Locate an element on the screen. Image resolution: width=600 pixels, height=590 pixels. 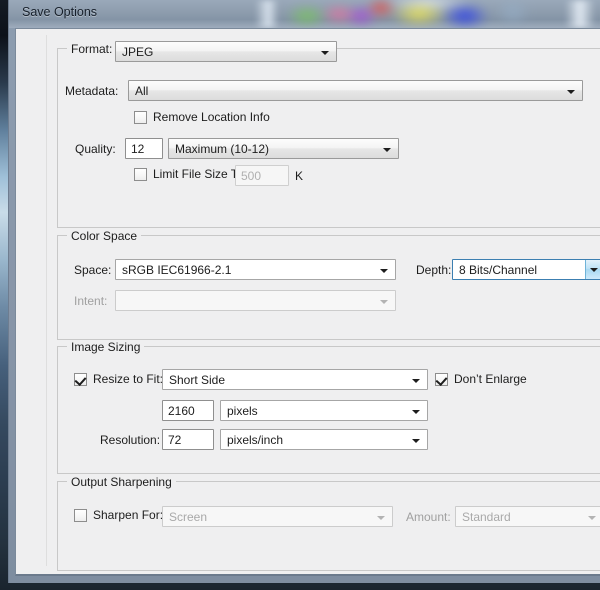
titlebar-glare-right is located at coordinates (580, 14).